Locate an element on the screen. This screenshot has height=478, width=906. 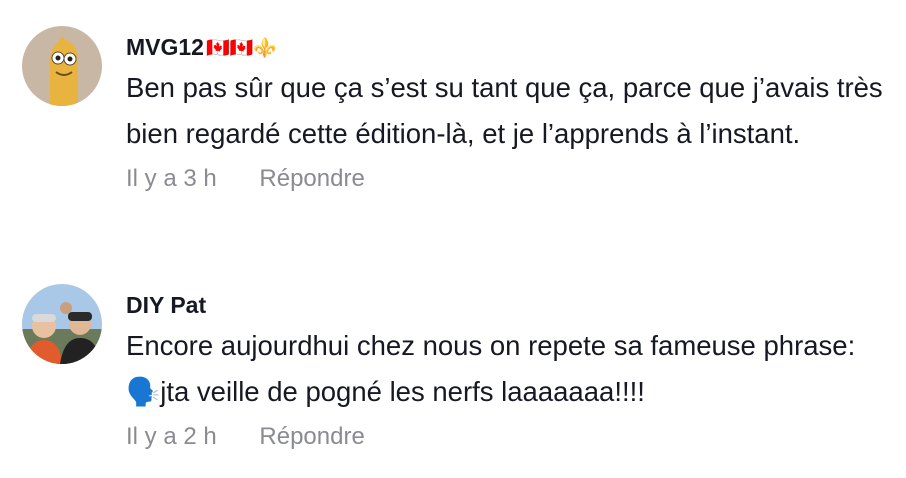
comment-username: DIY Pat is located at coordinates (506, 305).